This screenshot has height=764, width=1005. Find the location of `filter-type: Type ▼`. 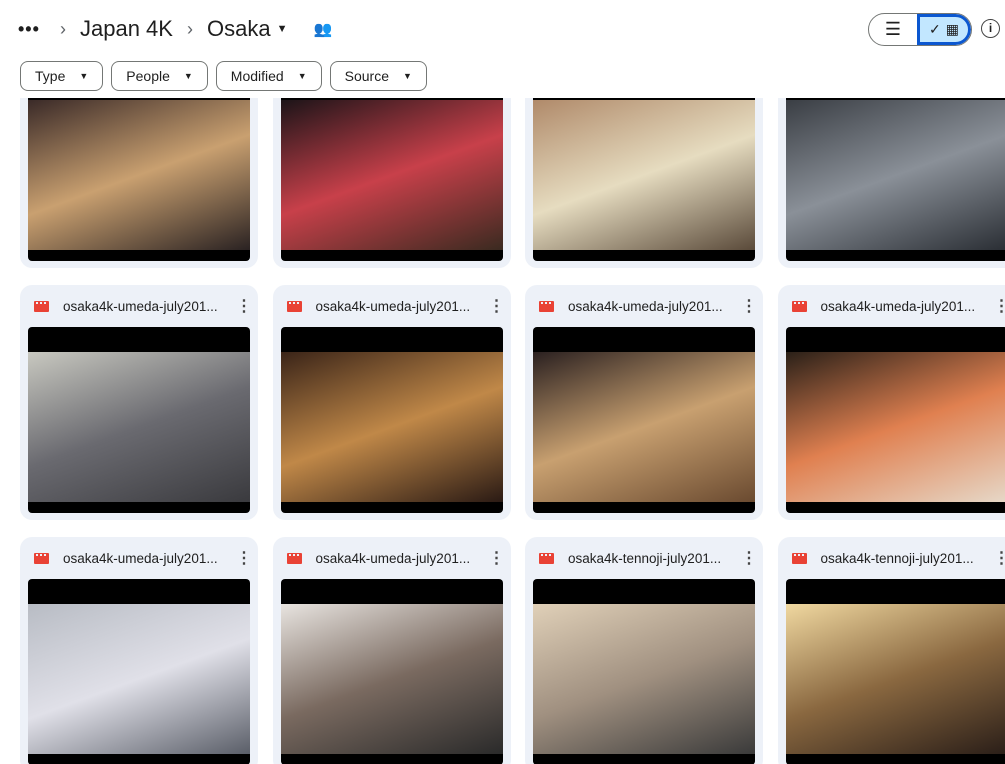

filter-type: Type ▼ is located at coordinates (62, 76).